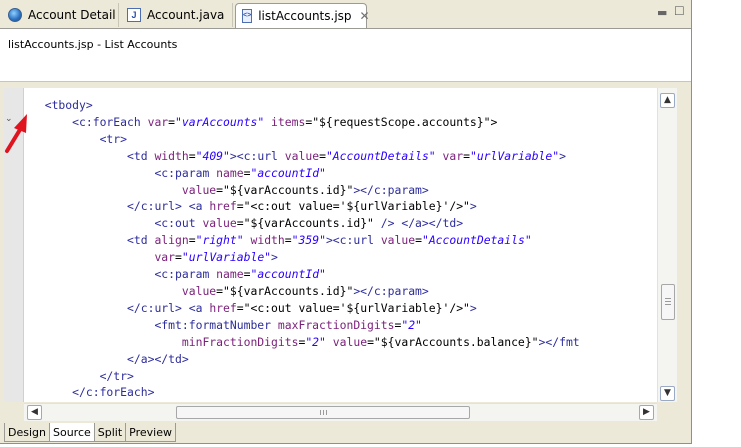  Describe the element at coordinates (212, 155) in the screenshot. I see `code-token: "409"` at that location.